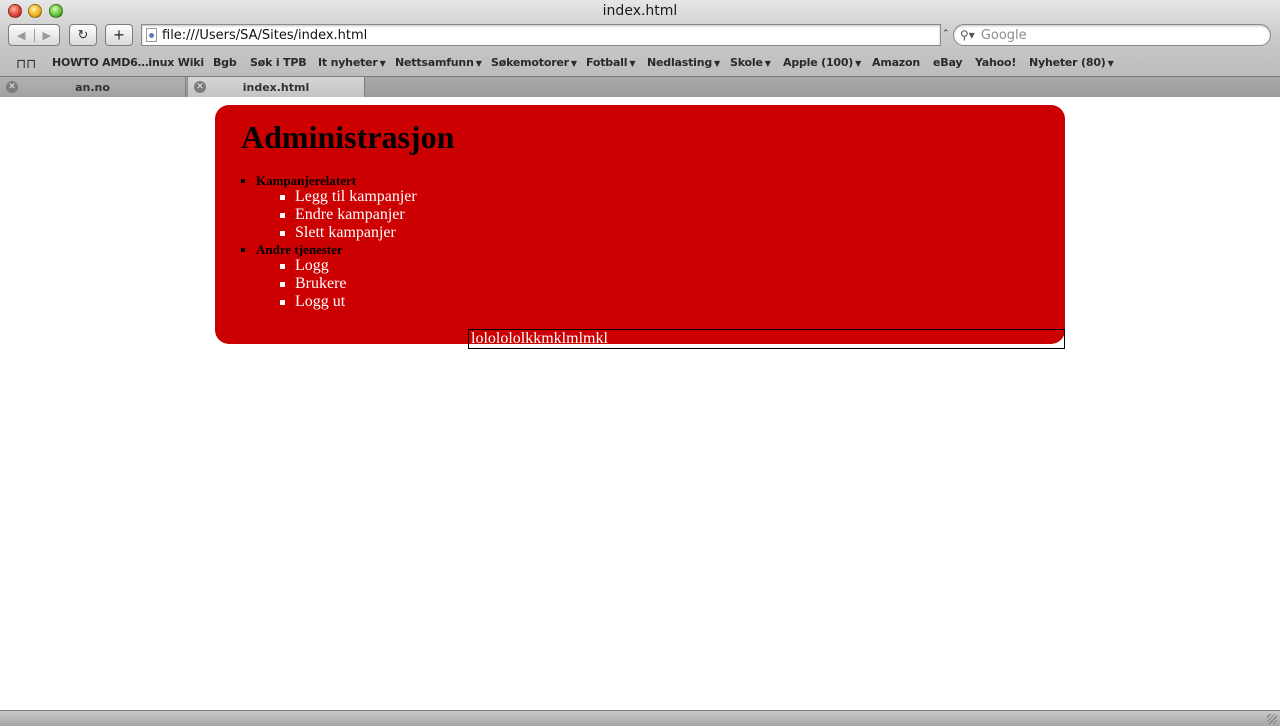  Describe the element at coordinates (1272, 719) in the screenshot. I see `resize-grip-icon` at that location.